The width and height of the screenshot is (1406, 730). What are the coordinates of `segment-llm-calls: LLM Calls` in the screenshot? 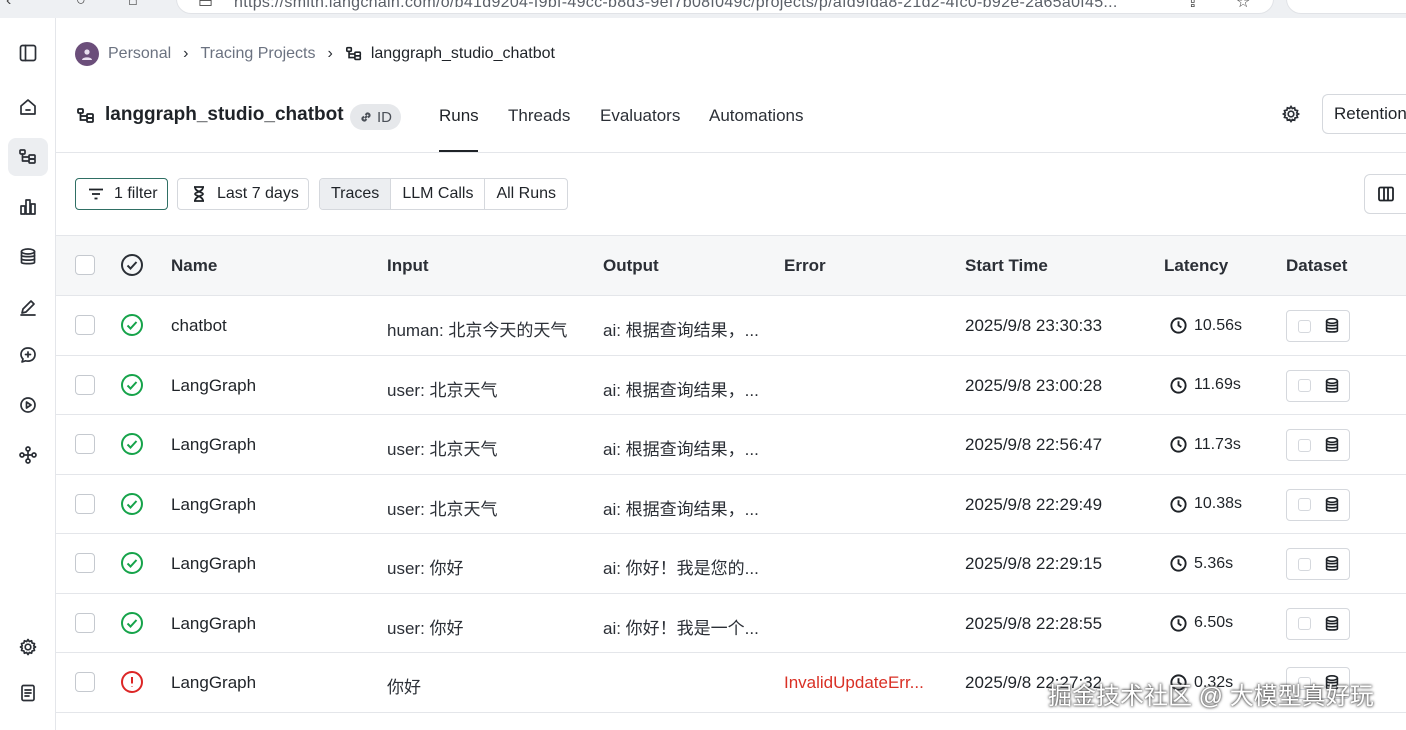 It's located at (438, 194).